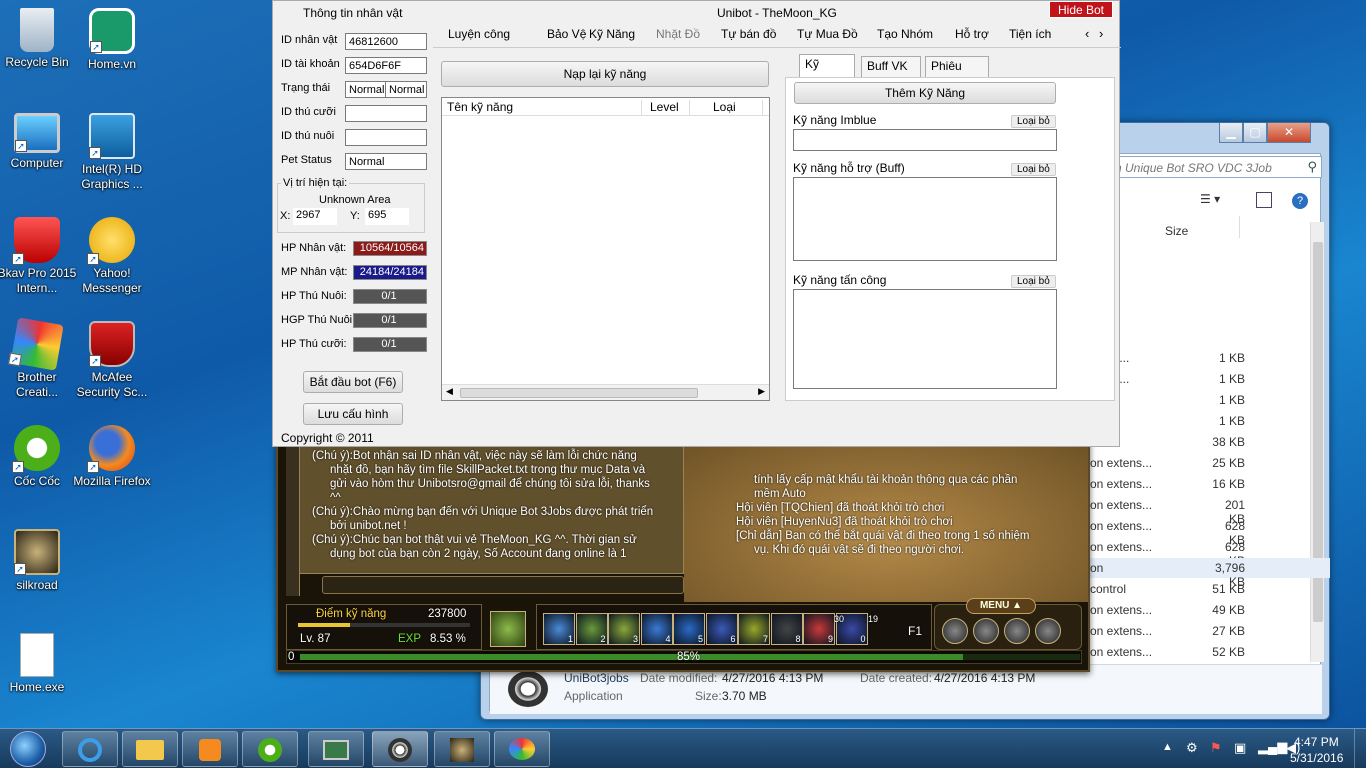 This screenshot has width=1366, height=768. What do you see at coordinates (366, 89) in the screenshot?
I see `status-field-1: Normal` at bounding box center [366, 89].